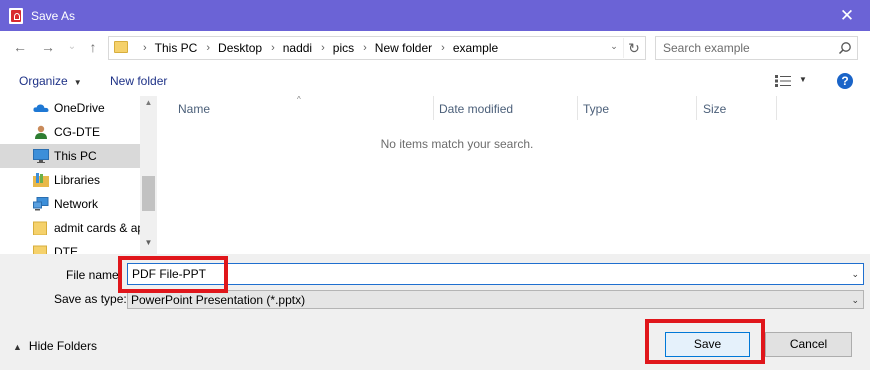 This screenshot has height=370, width=870. Describe the element at coordinates (62, 346) in the screenshot. I see `hide-folders-label: Hide Folders` at that location.